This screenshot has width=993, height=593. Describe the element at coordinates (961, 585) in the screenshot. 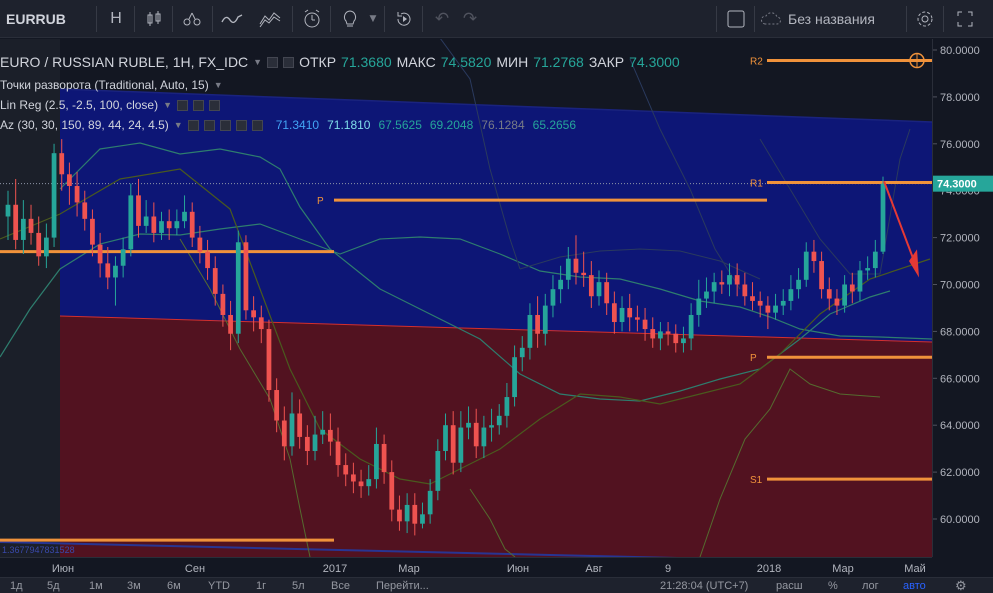

I see `gear-icon: ⚙` at that location.